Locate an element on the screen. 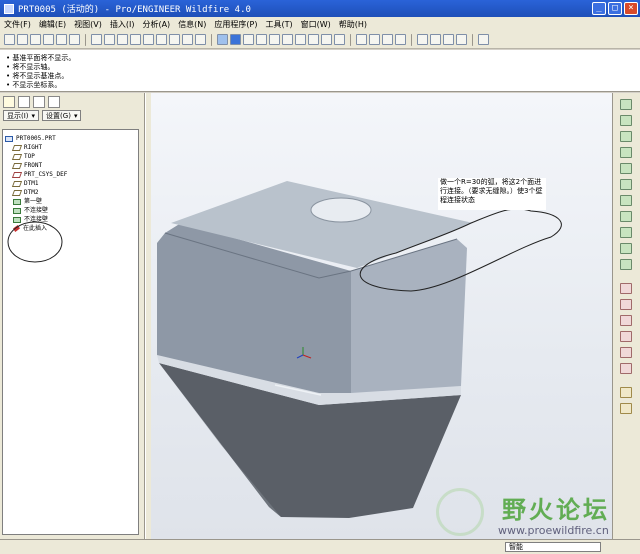  form-icon is located at coordinates (626, 336).